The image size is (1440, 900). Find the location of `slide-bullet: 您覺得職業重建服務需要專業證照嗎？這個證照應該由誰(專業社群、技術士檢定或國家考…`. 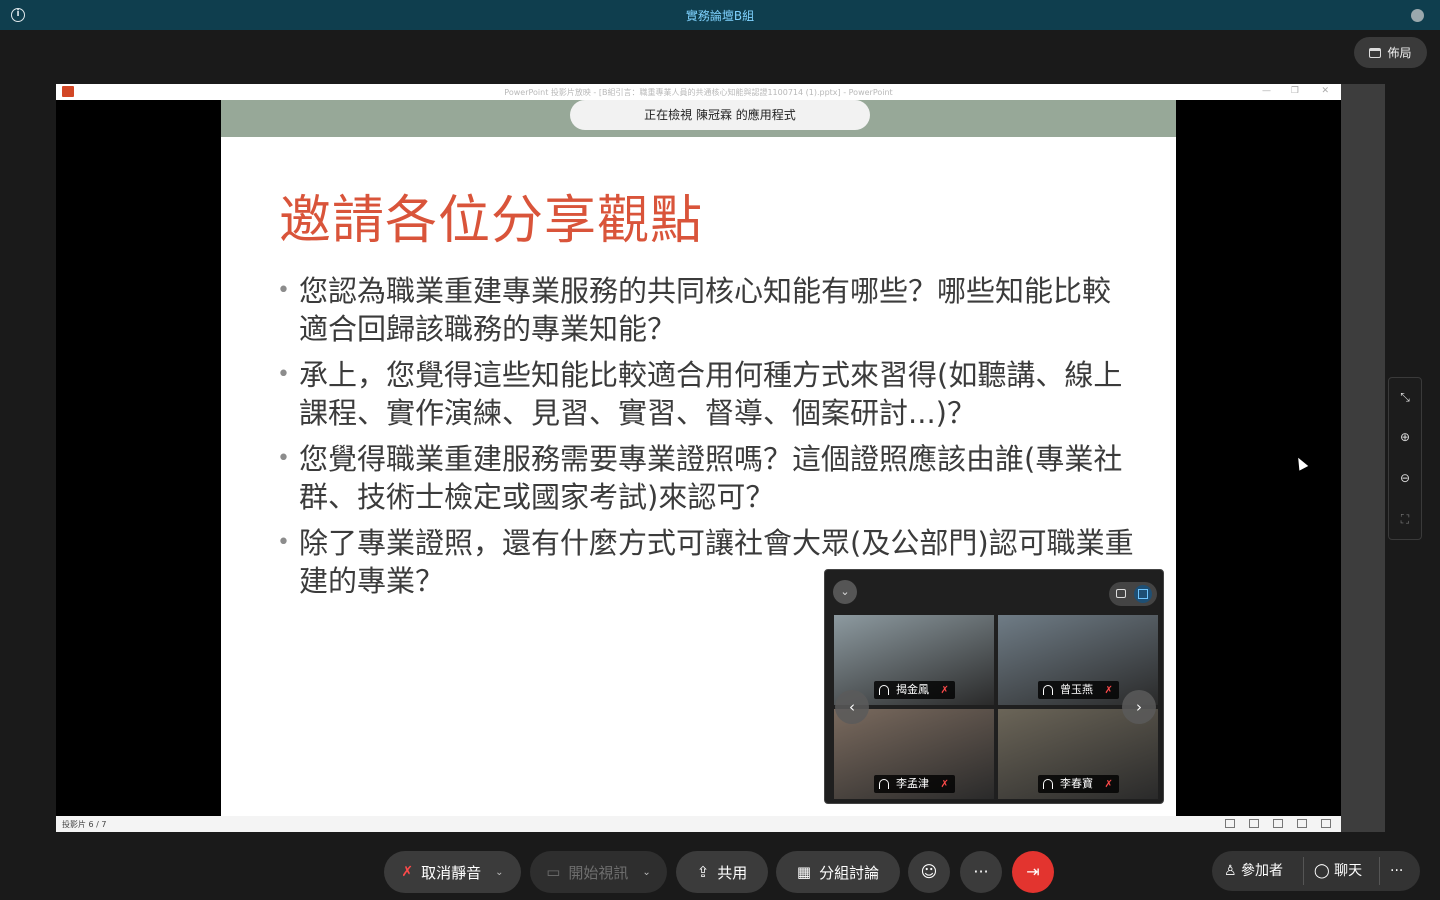

slide-bullet: 您覺得職業重建服務需要專業證照嗎？這個證照應該由誰(專業社群、技術士檢定或國家考… is located at coordinates (707, 478).